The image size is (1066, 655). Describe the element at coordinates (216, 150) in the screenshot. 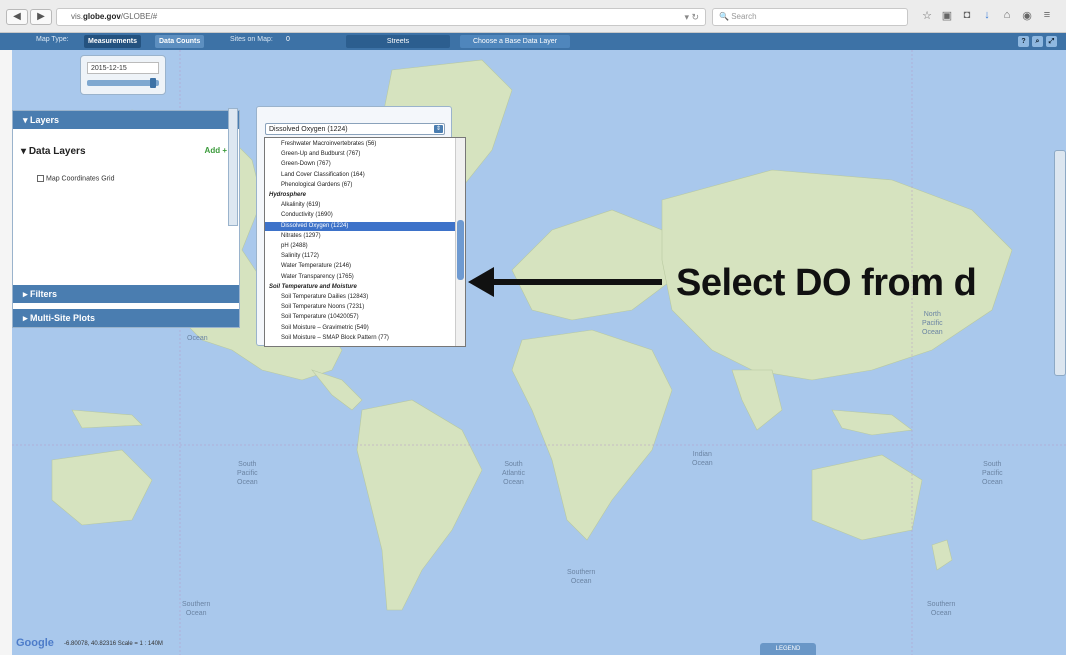

I see `add-layer-button: Add +` at that location.